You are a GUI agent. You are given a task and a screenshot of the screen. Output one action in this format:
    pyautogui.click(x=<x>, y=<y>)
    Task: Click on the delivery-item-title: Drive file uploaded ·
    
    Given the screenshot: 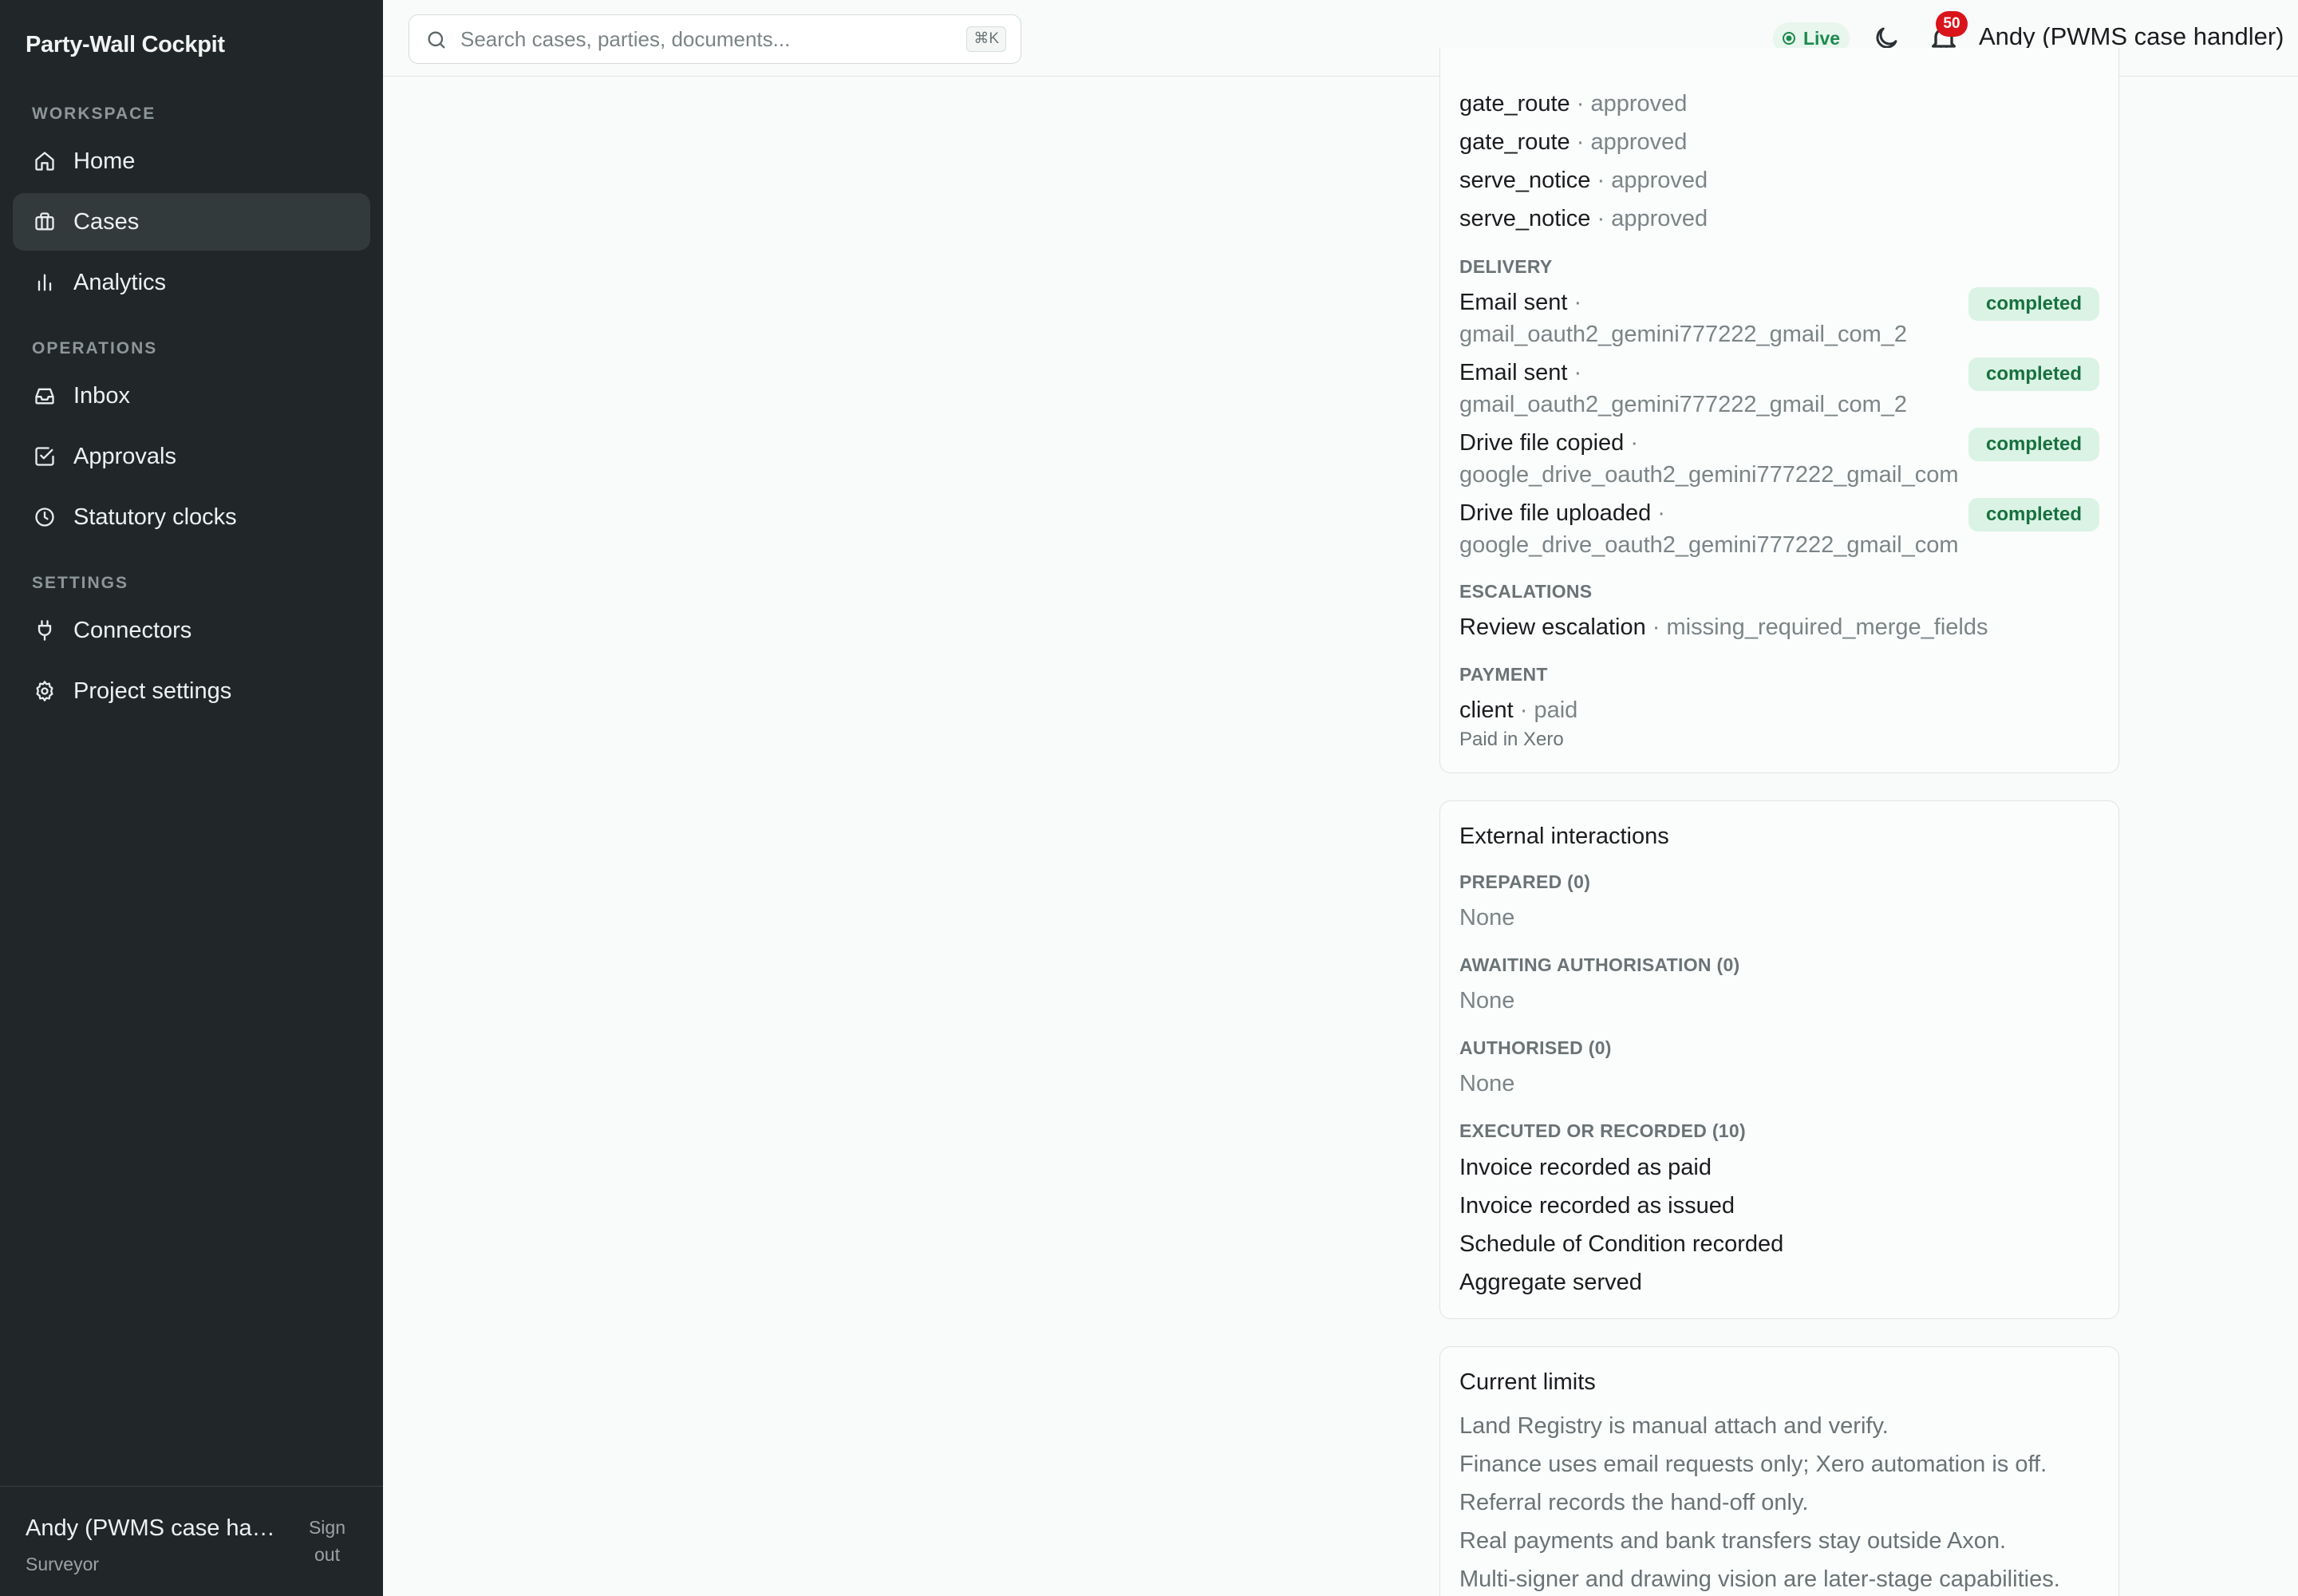 What is the action you would take?
    pyautogui.click(x=1562, y=513)
    